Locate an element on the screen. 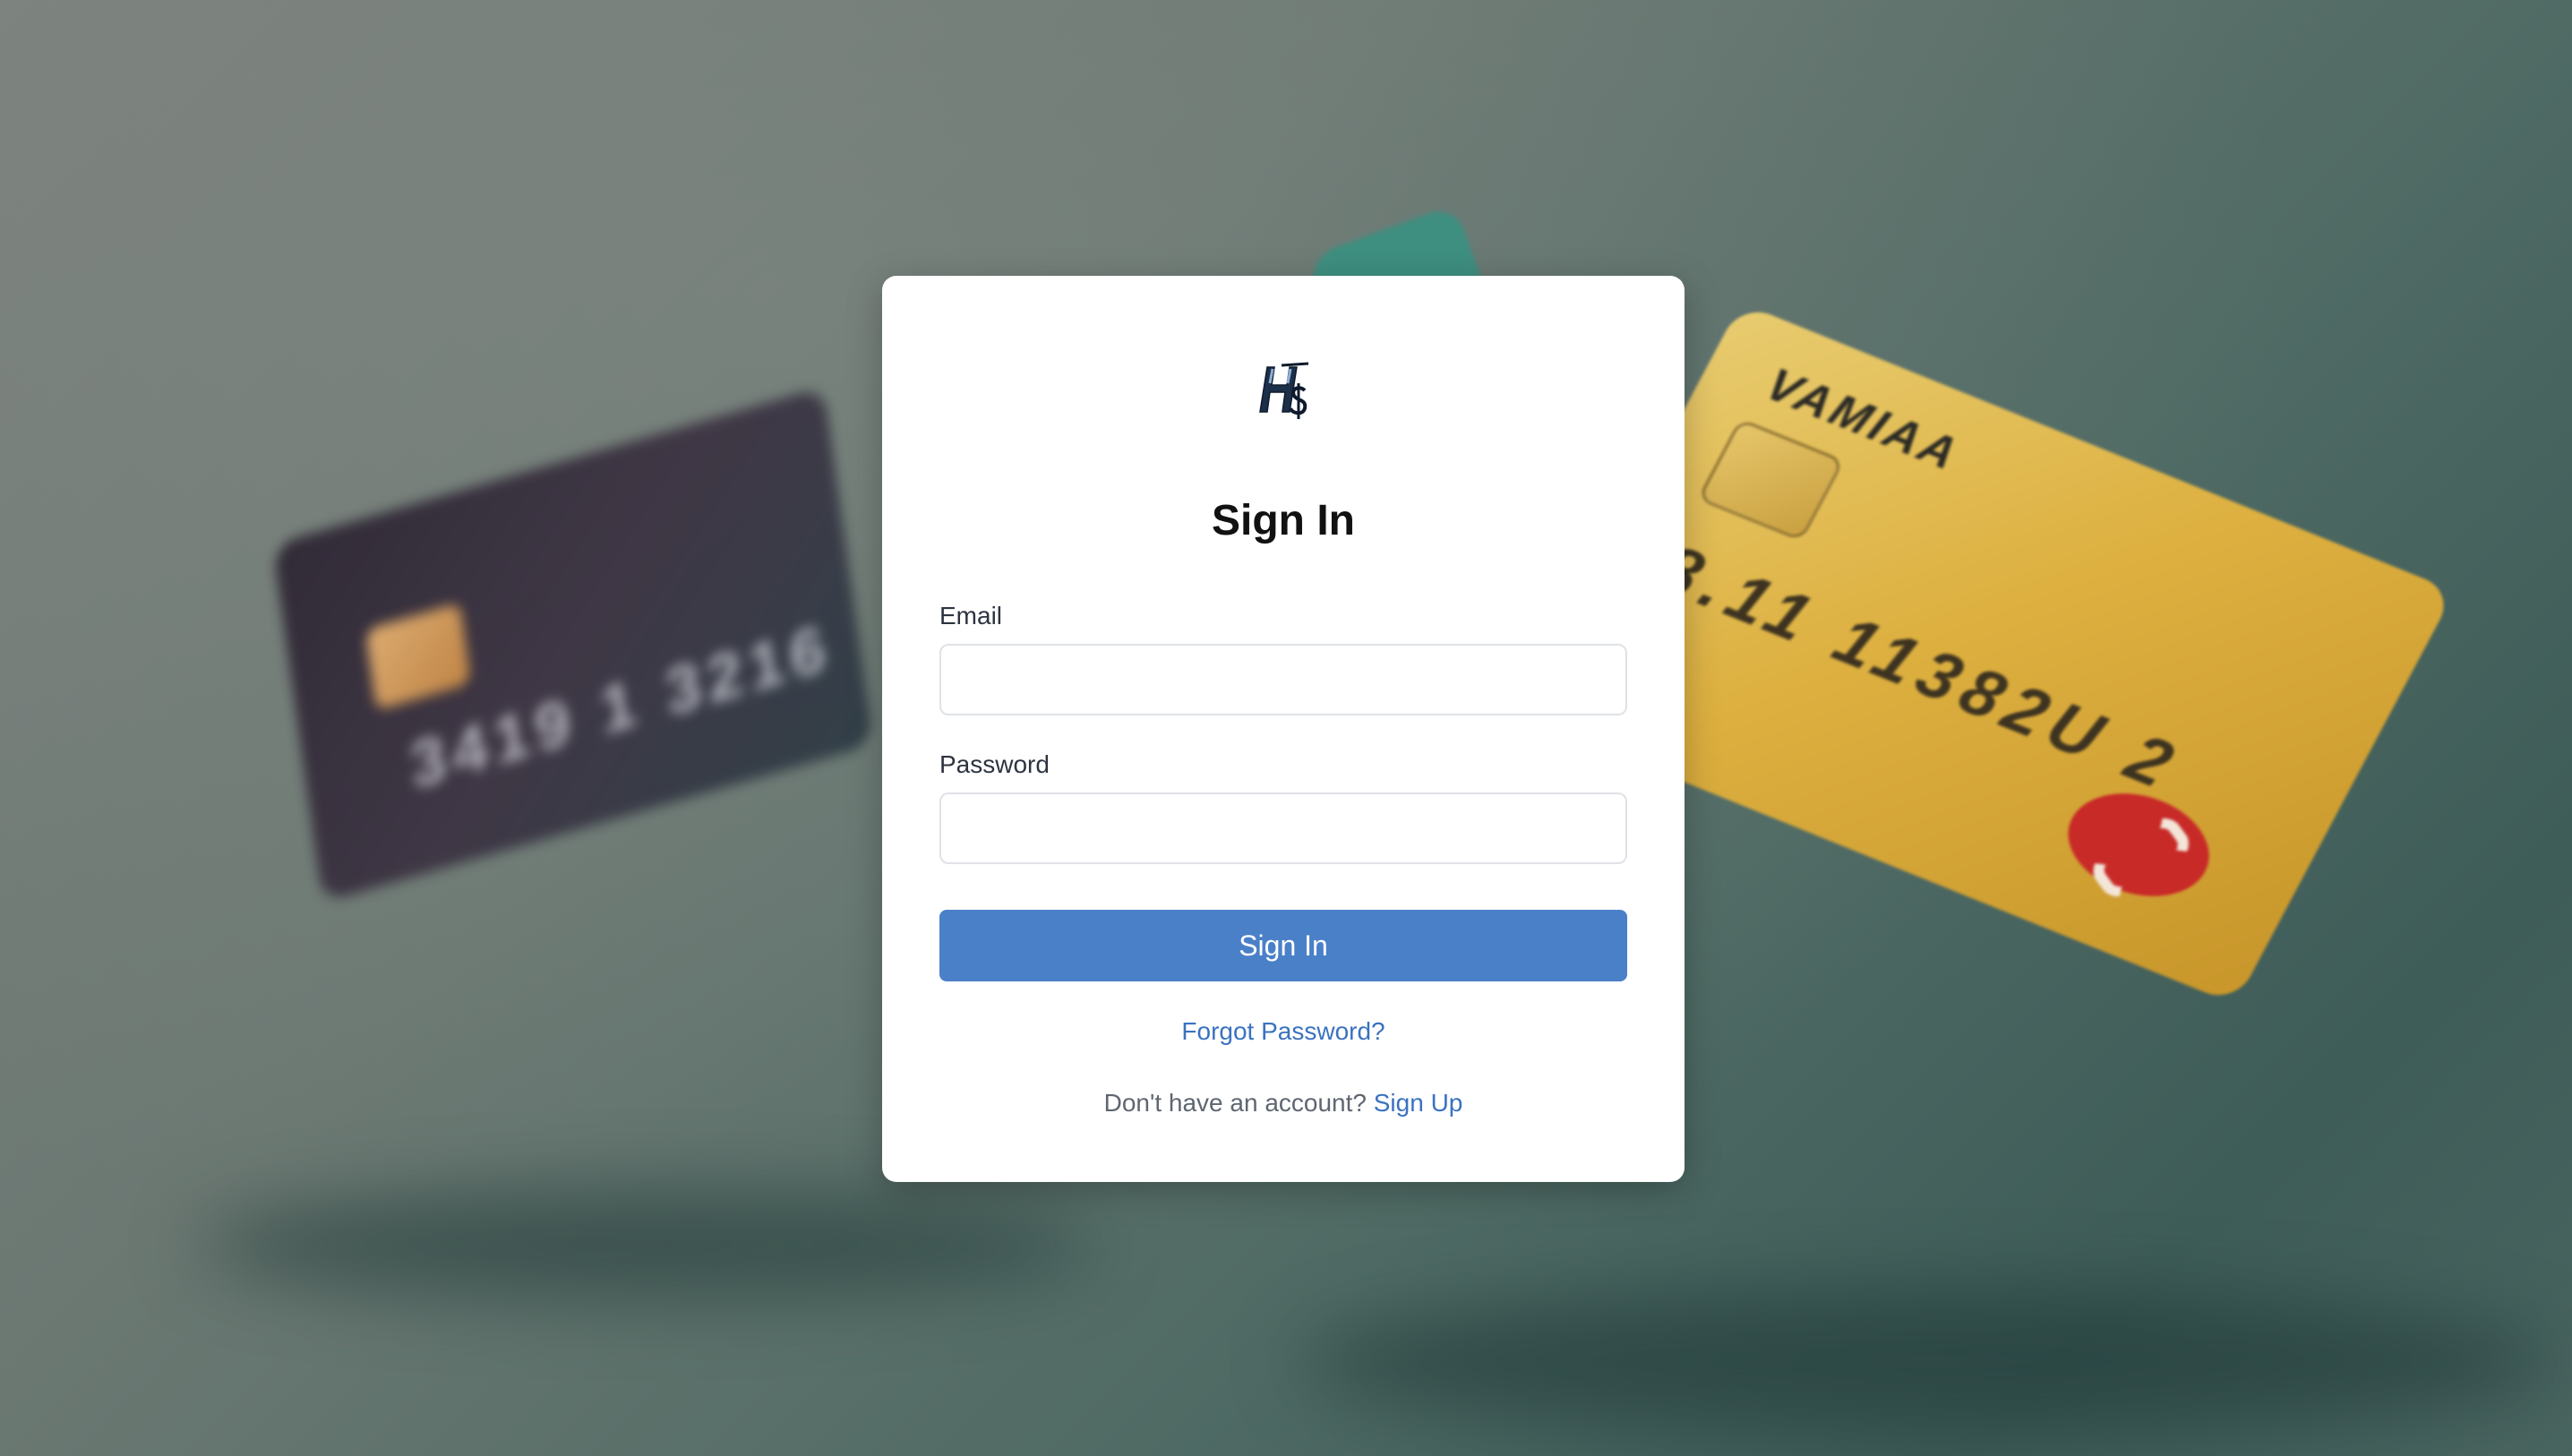 This screenshot has width=2572, height=1456. card-network-logo is located at coordinates (2138, 845).